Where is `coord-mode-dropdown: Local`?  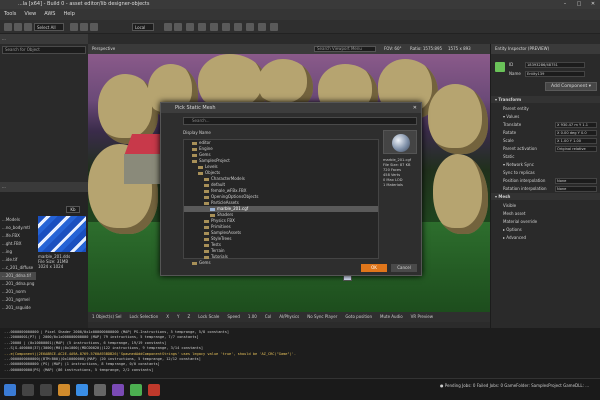 coord-mode-dropdown: Local is located at coordinates (143, 27).